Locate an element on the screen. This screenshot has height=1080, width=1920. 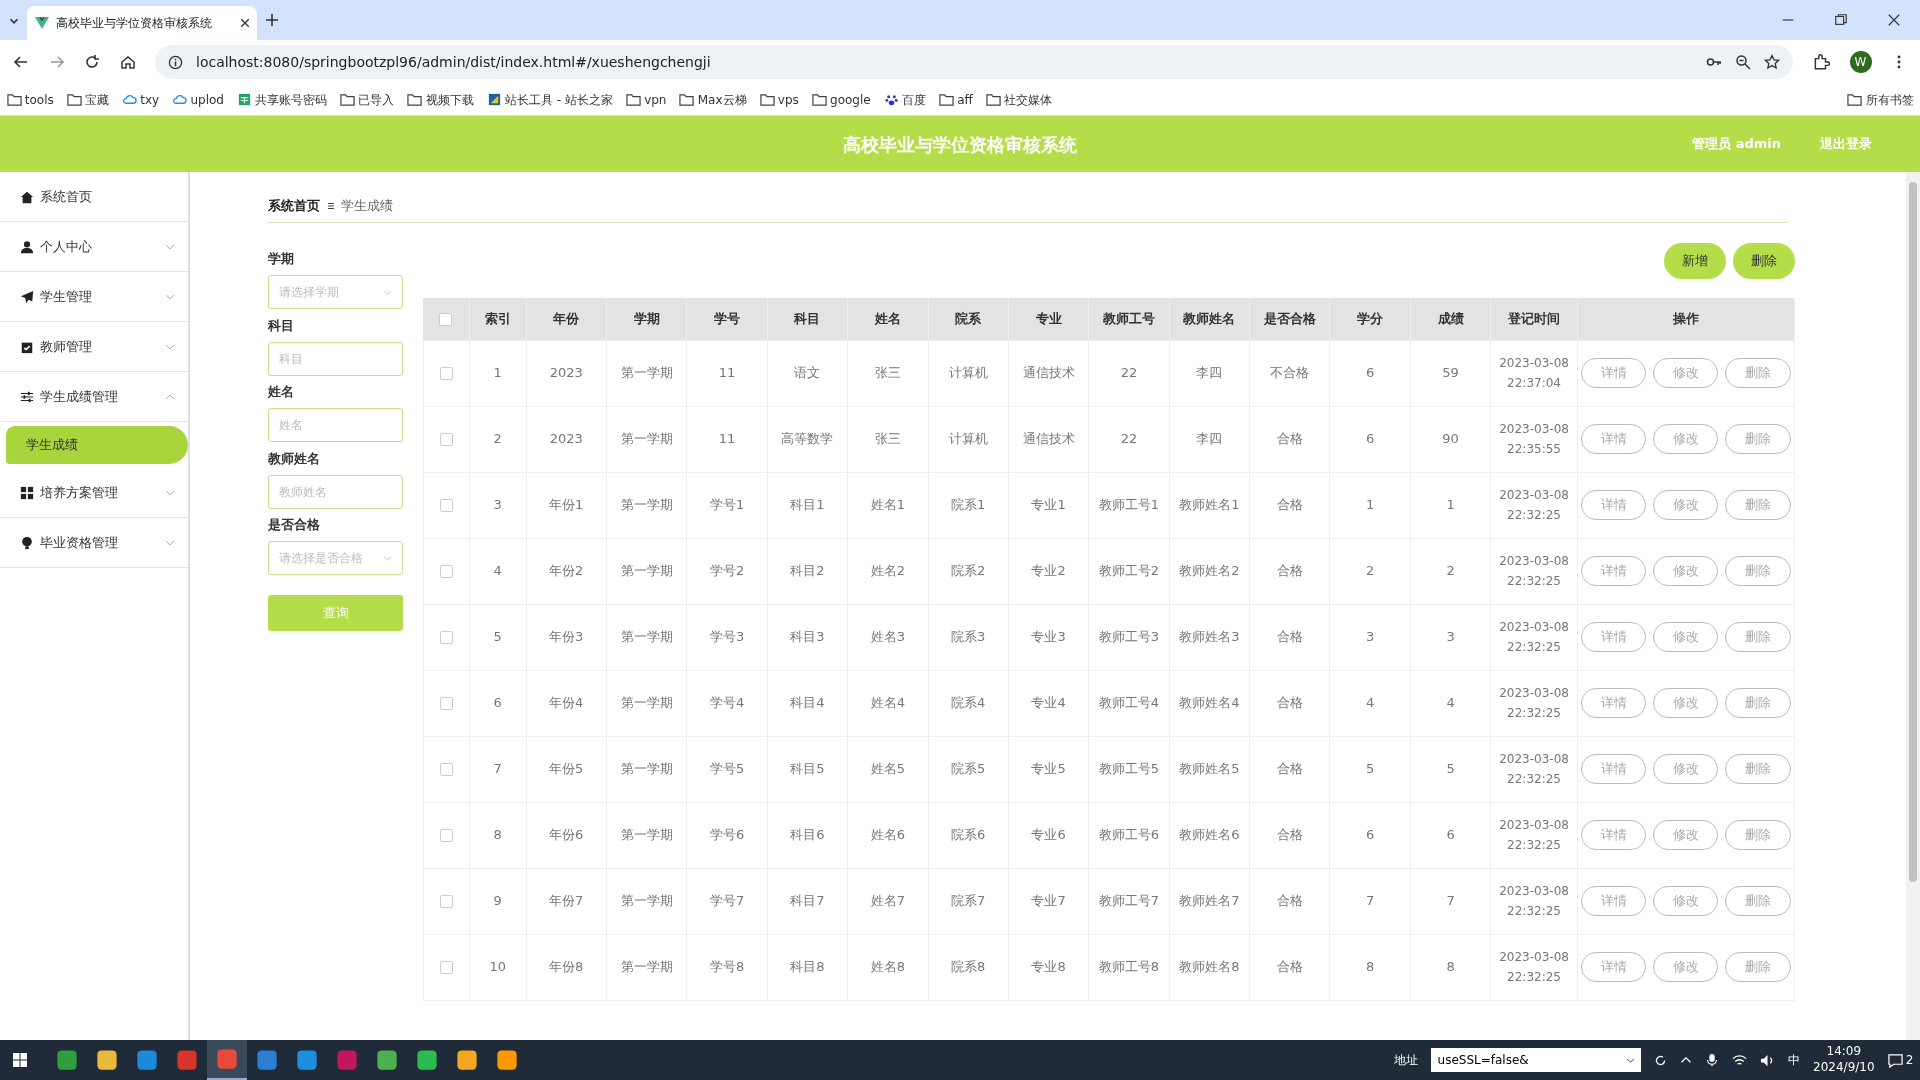
bookmark: 视频下载 is located at coordinates (440, 99).